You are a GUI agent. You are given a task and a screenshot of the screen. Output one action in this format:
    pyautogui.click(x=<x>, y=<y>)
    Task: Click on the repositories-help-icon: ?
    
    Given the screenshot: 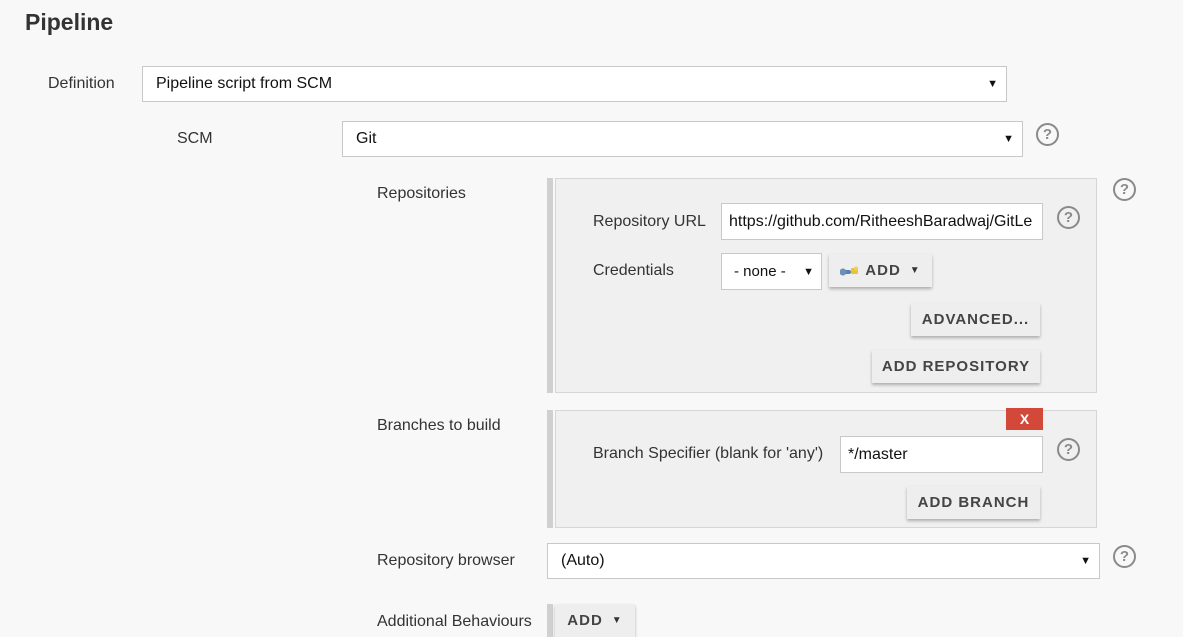 What is the action you would take?
    pyautogui.click(x=1124, y=189)
    